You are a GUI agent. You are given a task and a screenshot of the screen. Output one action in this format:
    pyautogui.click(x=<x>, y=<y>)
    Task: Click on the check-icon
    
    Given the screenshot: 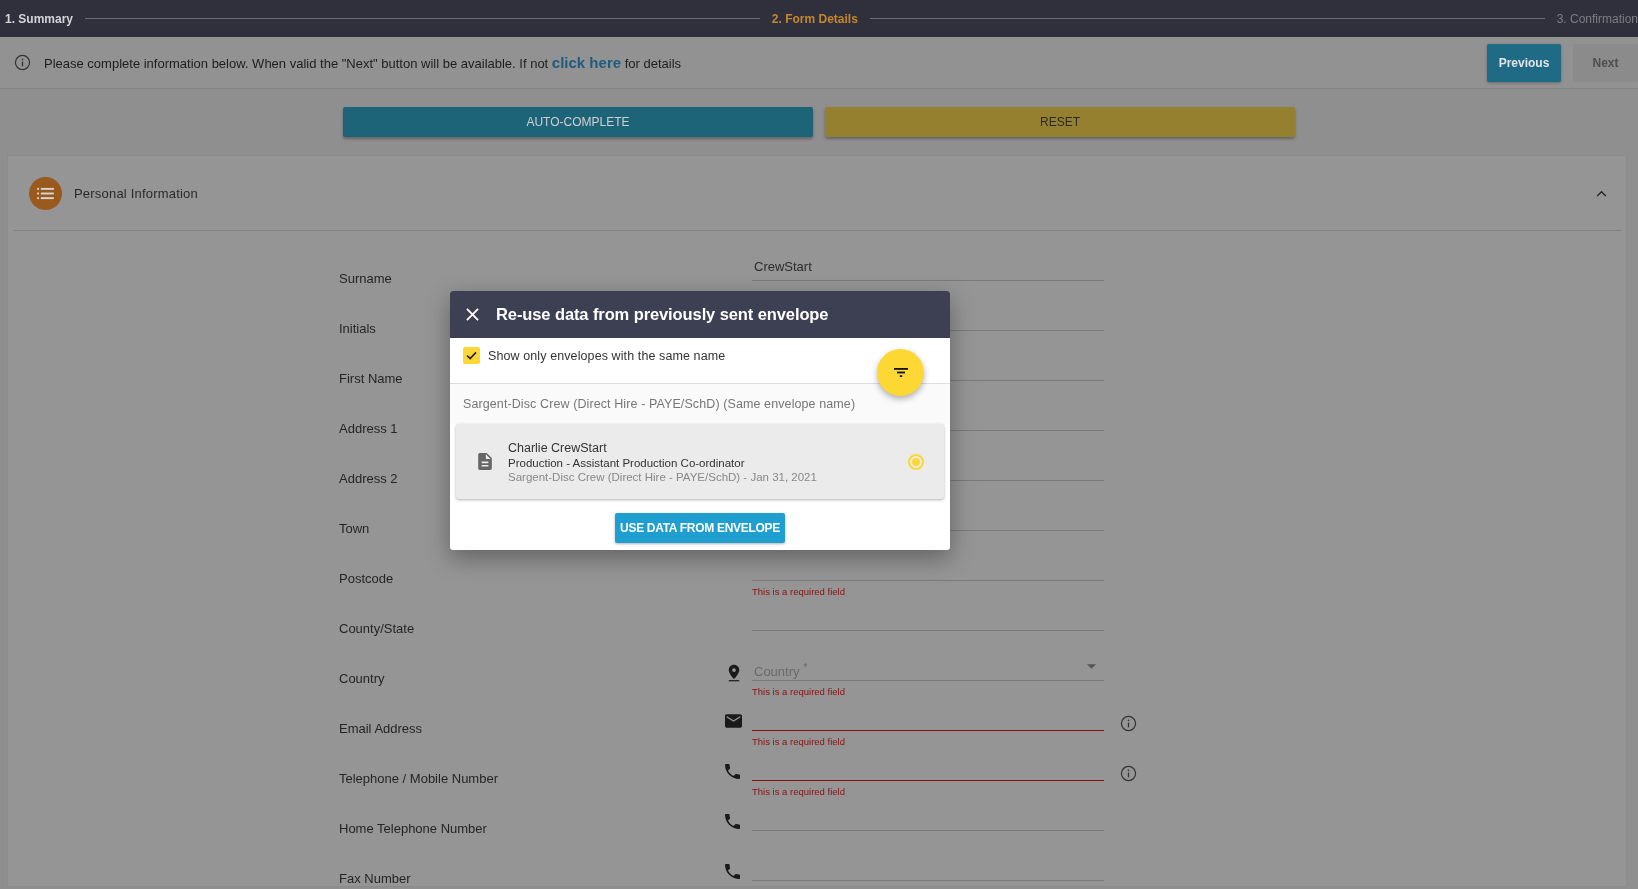 What is the action you would take?
    pyautogui.click(x=471, y=355)
    